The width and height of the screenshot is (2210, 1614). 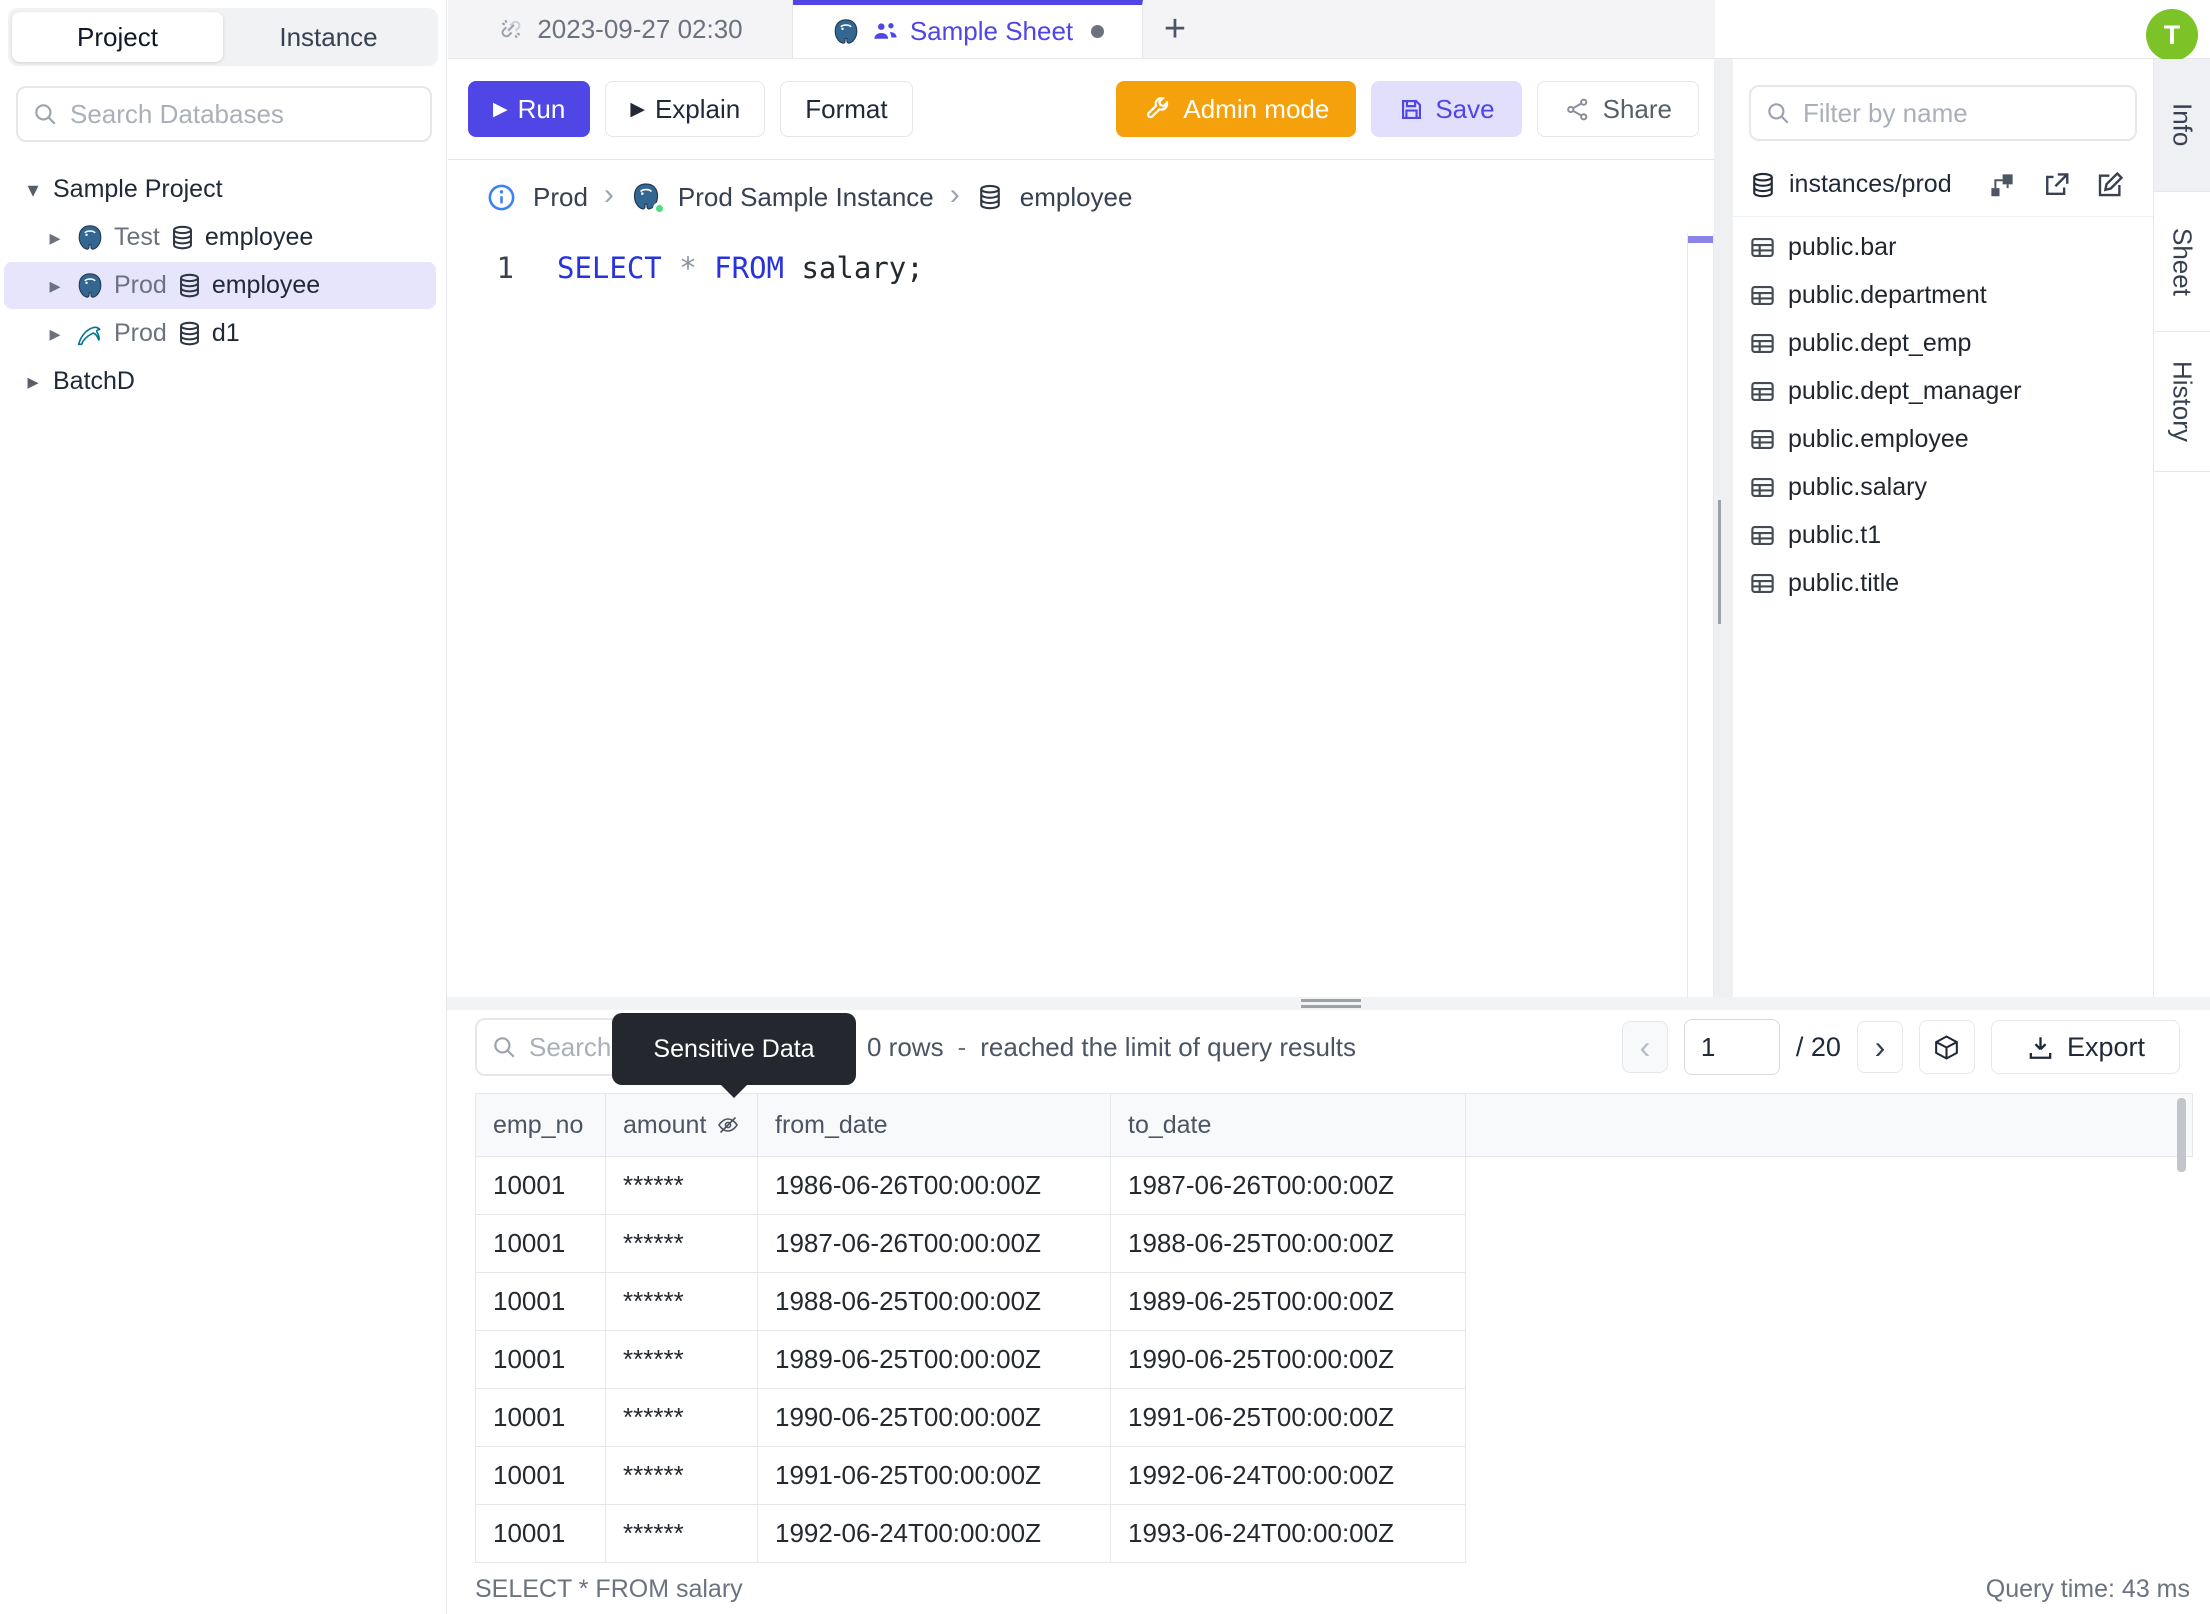 I want to click on page-number-input, so click(x=1731, y=1047).